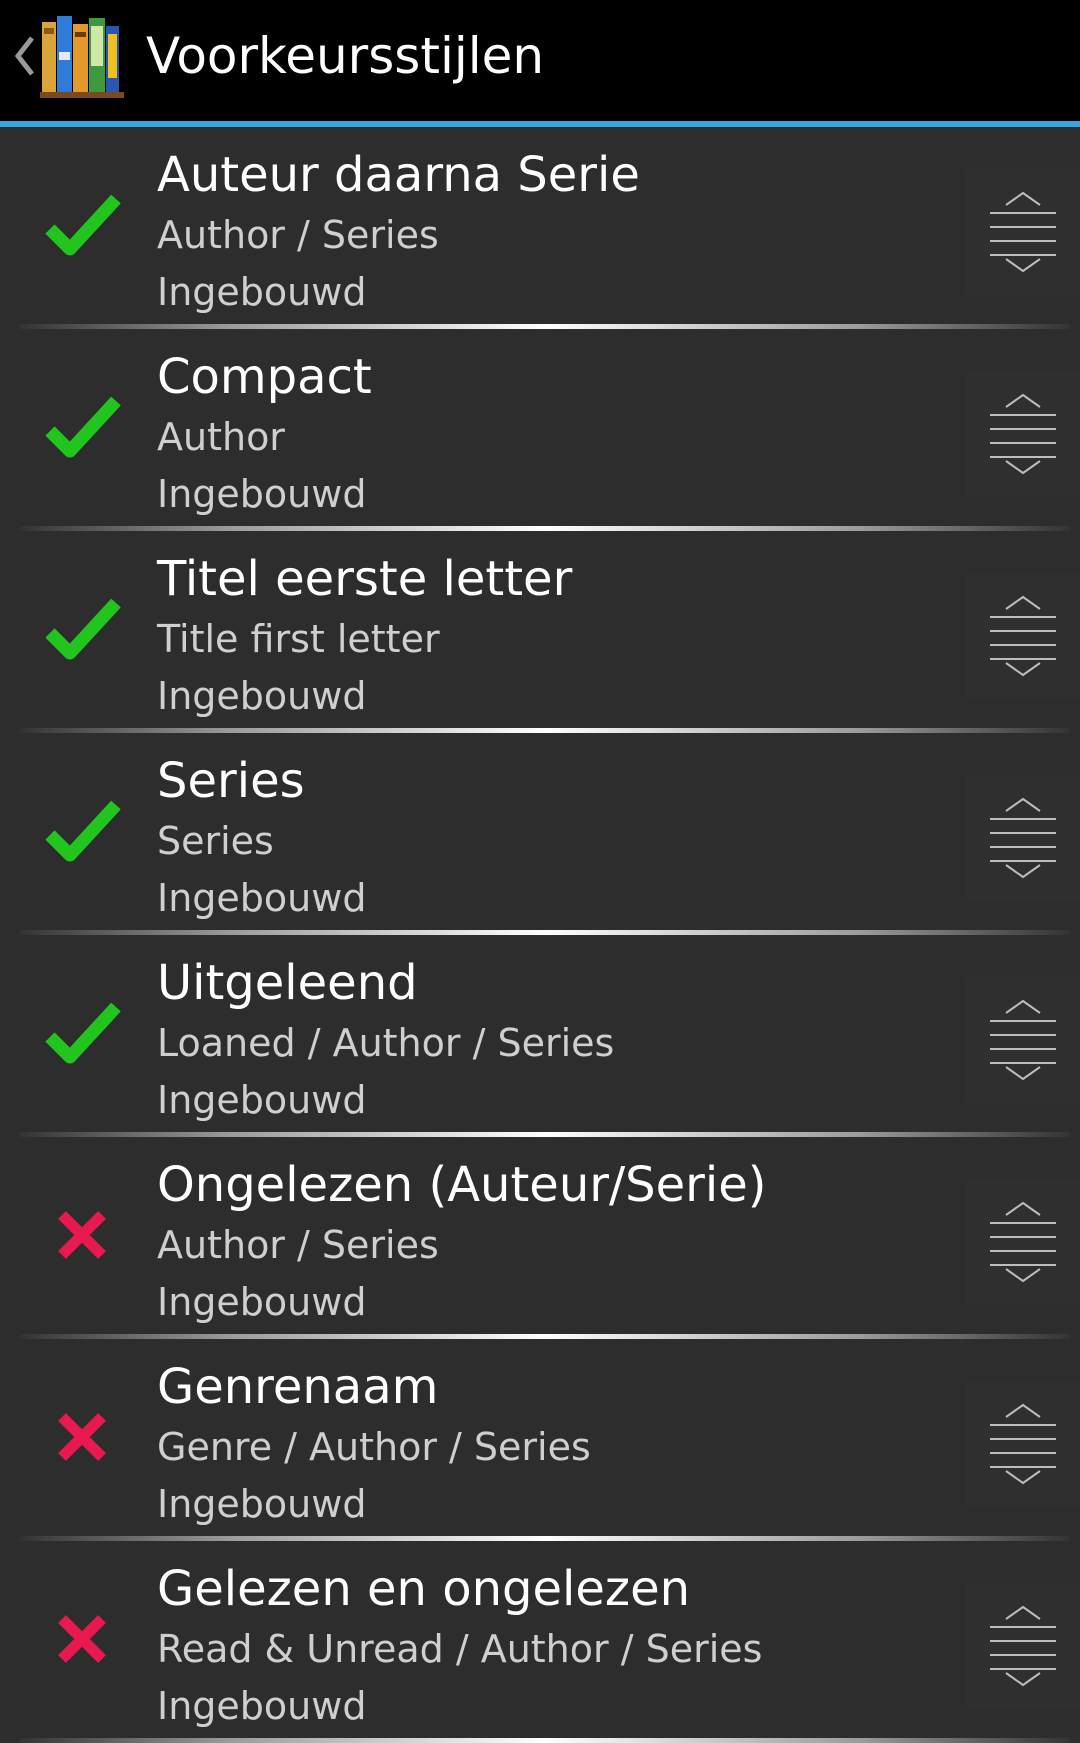 This screenshot has width=1080, height=1743. What do you see at coordinates (365, 579) in the screenshot?
I see `style-title: Titel eerste letter` at bounding box center [365, 579].